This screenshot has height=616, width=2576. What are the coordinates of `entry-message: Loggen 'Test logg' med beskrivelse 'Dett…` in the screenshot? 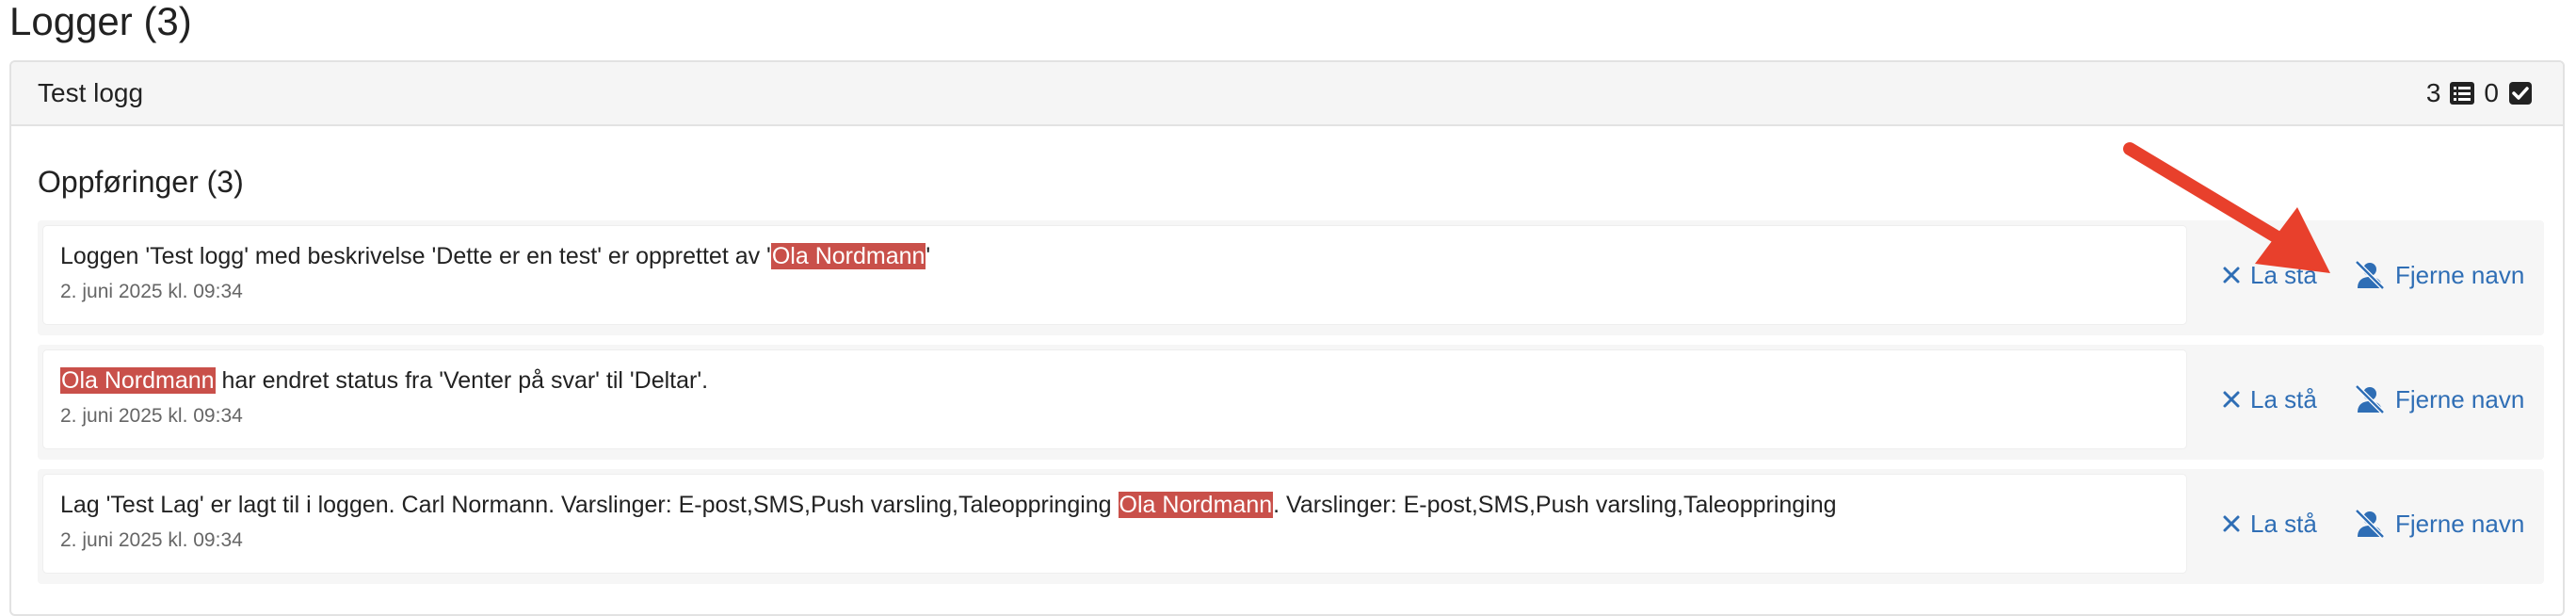 It's located at (495, 256).